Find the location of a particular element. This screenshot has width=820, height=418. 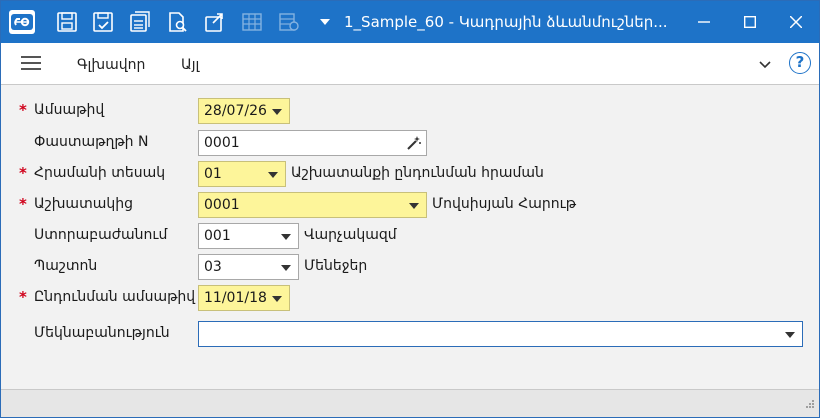

hire-date-field: 11/01/18 is located at coordinates (244, 298).